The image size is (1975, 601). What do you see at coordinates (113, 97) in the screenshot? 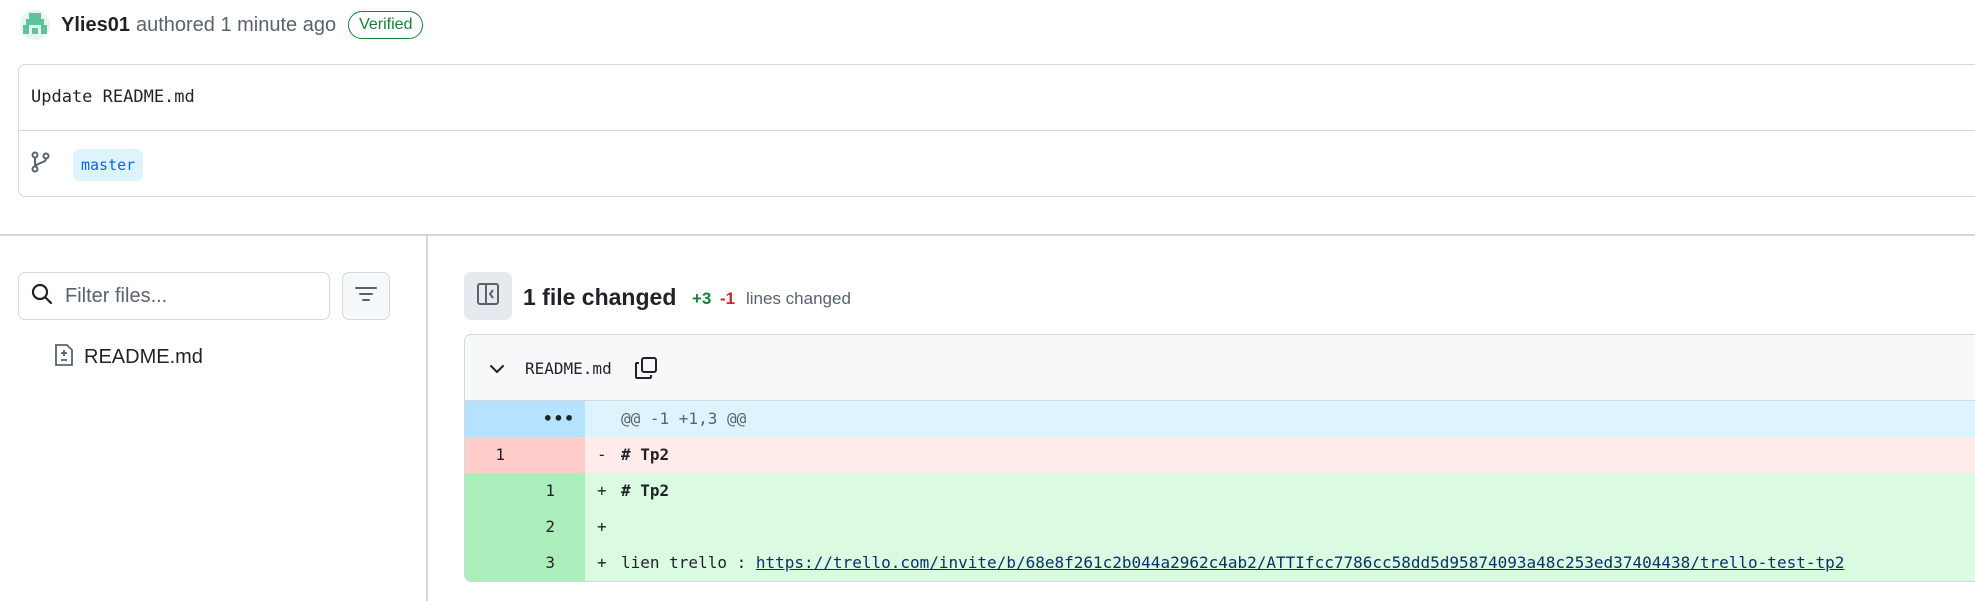
I see `commit-message: Update README.md` at bounding box center [113, 97].